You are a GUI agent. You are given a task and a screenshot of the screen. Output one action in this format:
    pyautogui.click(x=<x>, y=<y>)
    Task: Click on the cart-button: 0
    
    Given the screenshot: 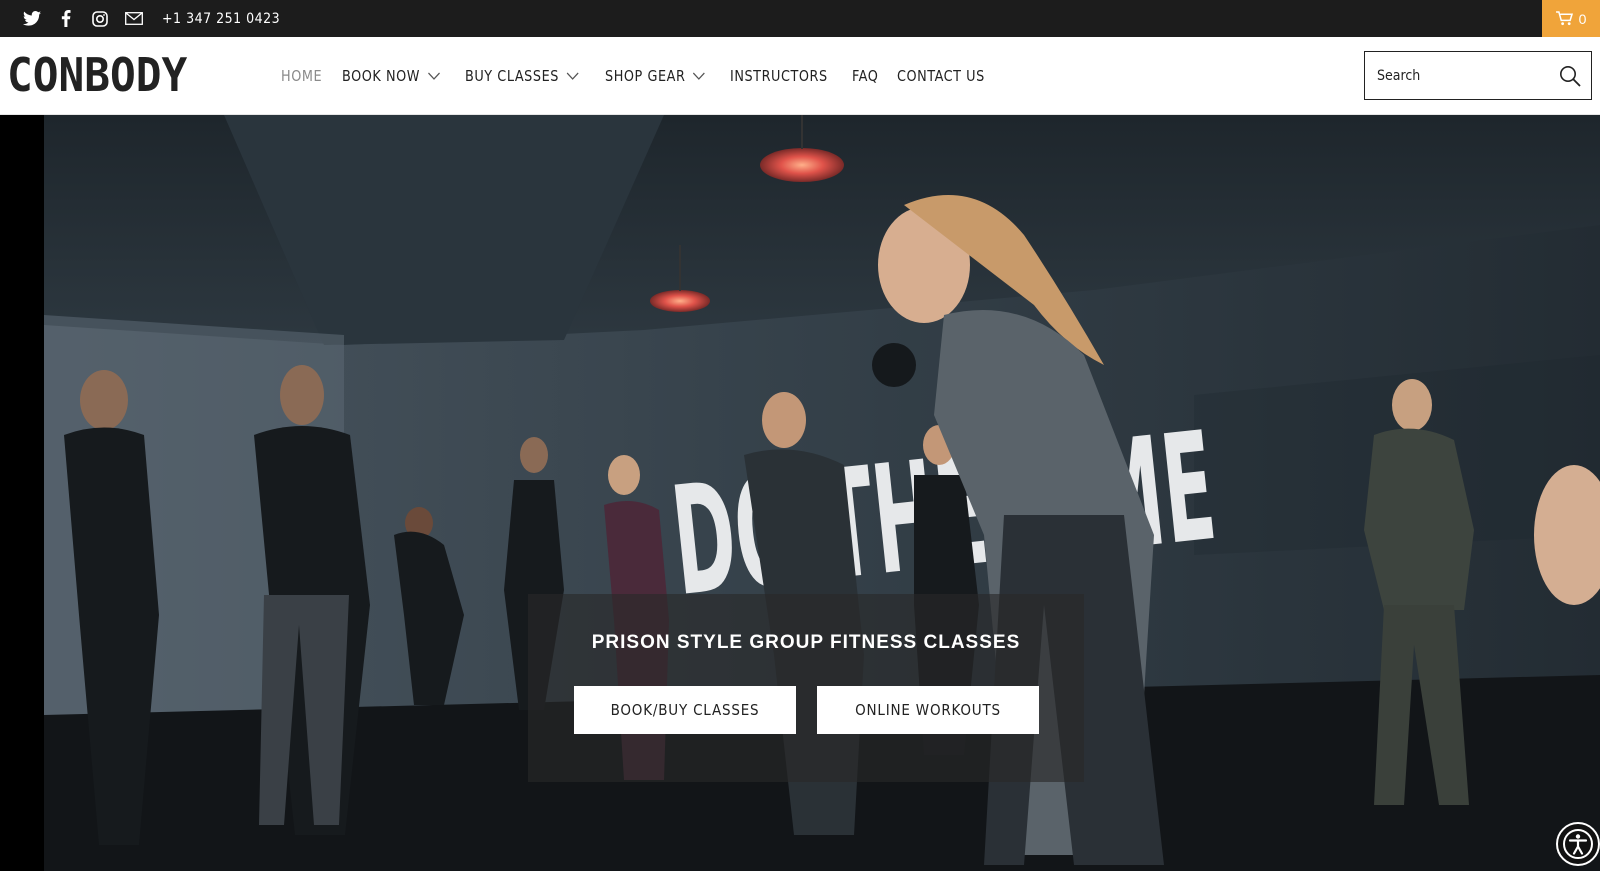 What is the action you would take?
    pyautogui.click(x=1571, y=18)
    